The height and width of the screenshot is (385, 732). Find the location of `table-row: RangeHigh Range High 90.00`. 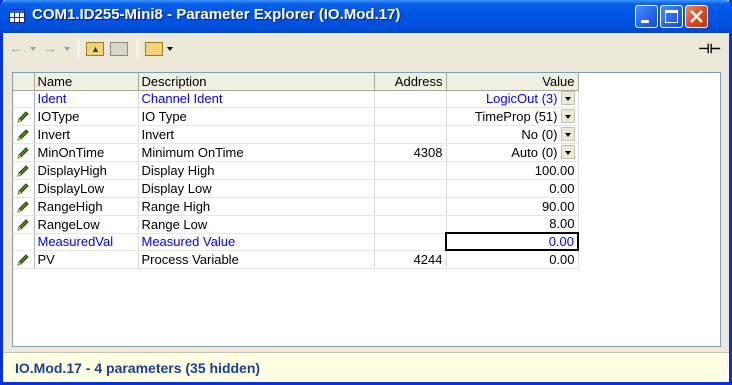

table-row: RangeHigh Range High 90.00 is located at coordinates (296, 206).